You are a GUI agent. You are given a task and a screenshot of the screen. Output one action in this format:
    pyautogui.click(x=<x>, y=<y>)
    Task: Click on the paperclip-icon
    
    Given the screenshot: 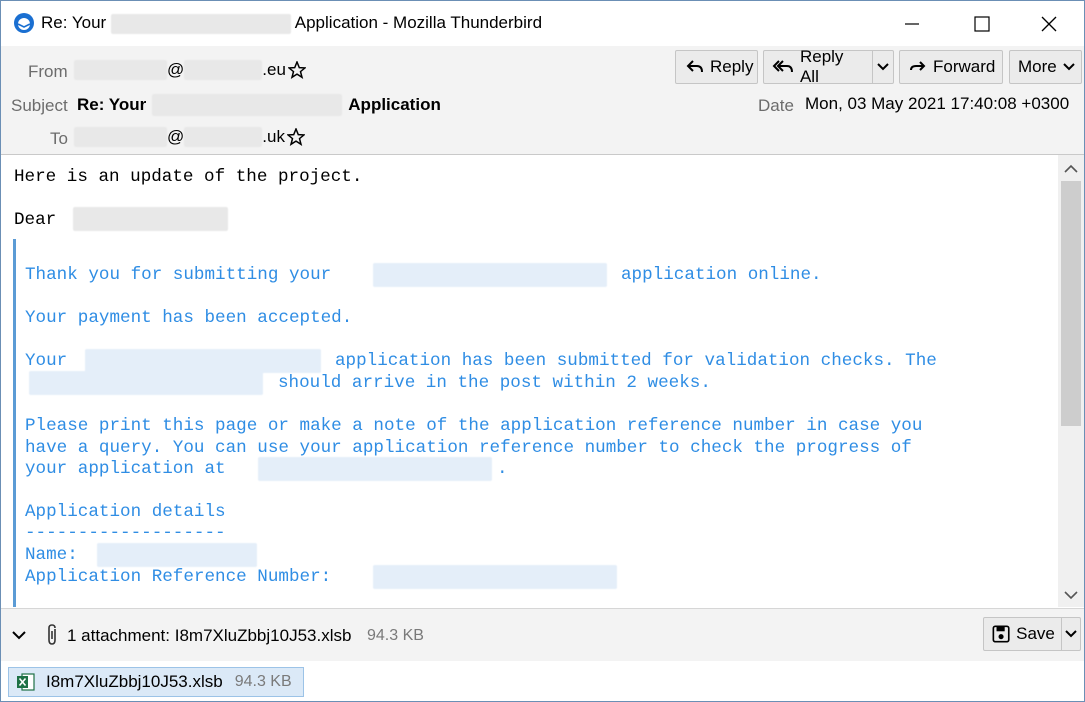 What is the action you would take?
    pyautogui.click(x=52, y=634)
    